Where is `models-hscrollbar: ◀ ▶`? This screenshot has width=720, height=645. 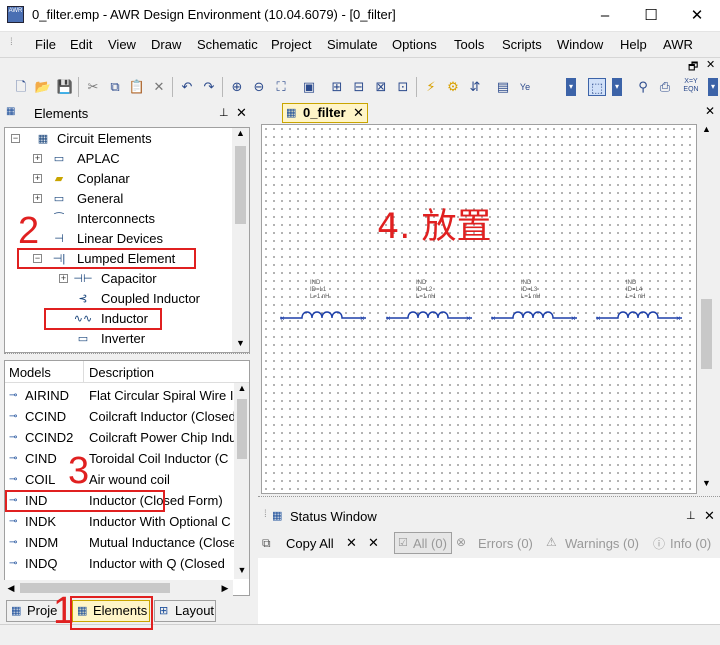 models-hscrollbar: ◀ ▶ is located at coordinates (118, 588).